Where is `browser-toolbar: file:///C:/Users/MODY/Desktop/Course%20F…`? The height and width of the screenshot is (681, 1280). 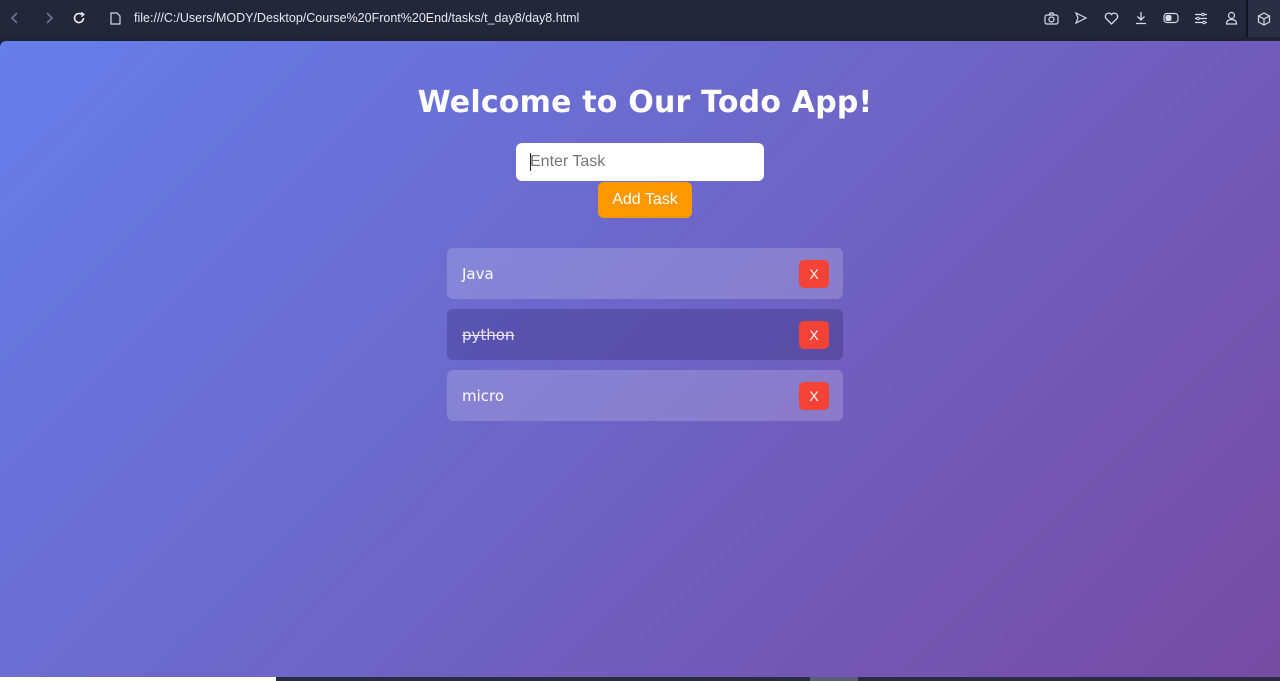 browser-toolbar: file:///C:/Users/MODY/Desktop/Course%20F… is located at coordinates (640, 18).